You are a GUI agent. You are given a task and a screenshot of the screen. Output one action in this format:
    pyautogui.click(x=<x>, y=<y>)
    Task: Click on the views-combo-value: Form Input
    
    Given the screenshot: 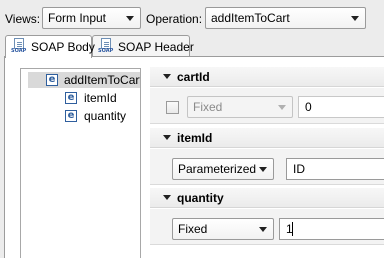 What is the action you would take?
    pyautogui.click(x=77, y=18)
    